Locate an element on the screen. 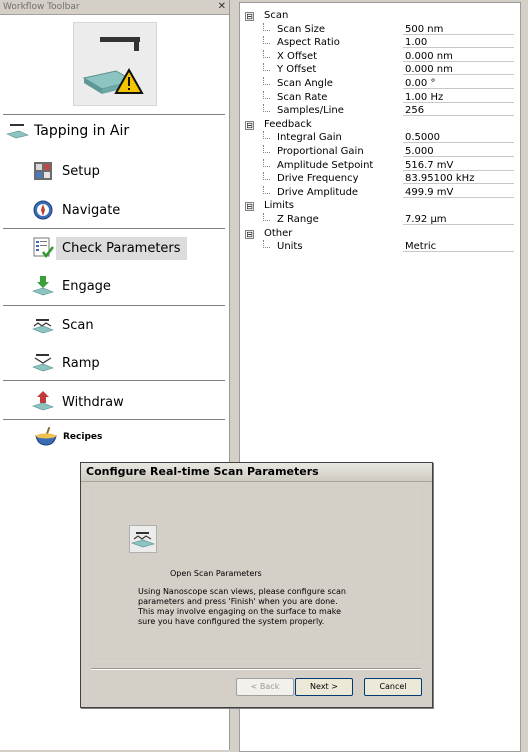 The height and width of the screenshot is (752, 528). workflow-item-label: Withdraw is located at coordinates (93, 402).